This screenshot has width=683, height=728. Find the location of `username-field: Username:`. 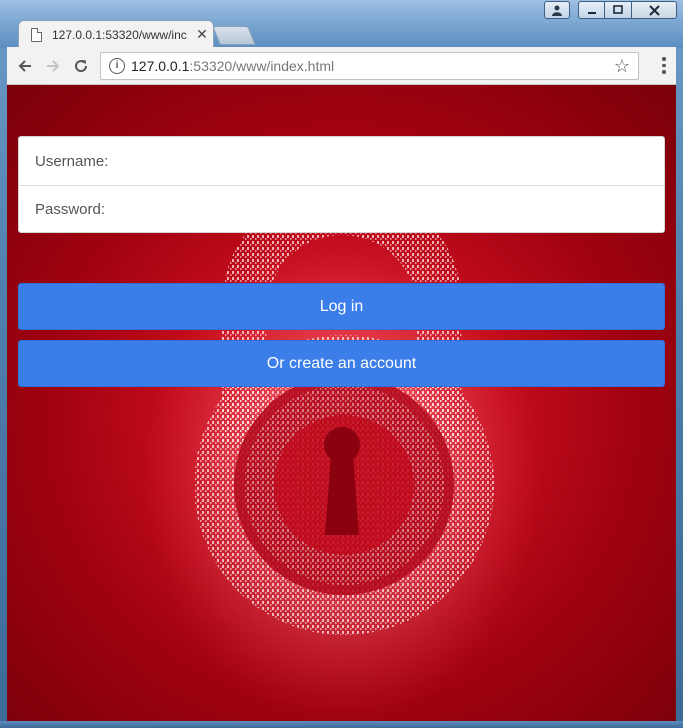

username-field: Username: is located at coordinates (341, 161).